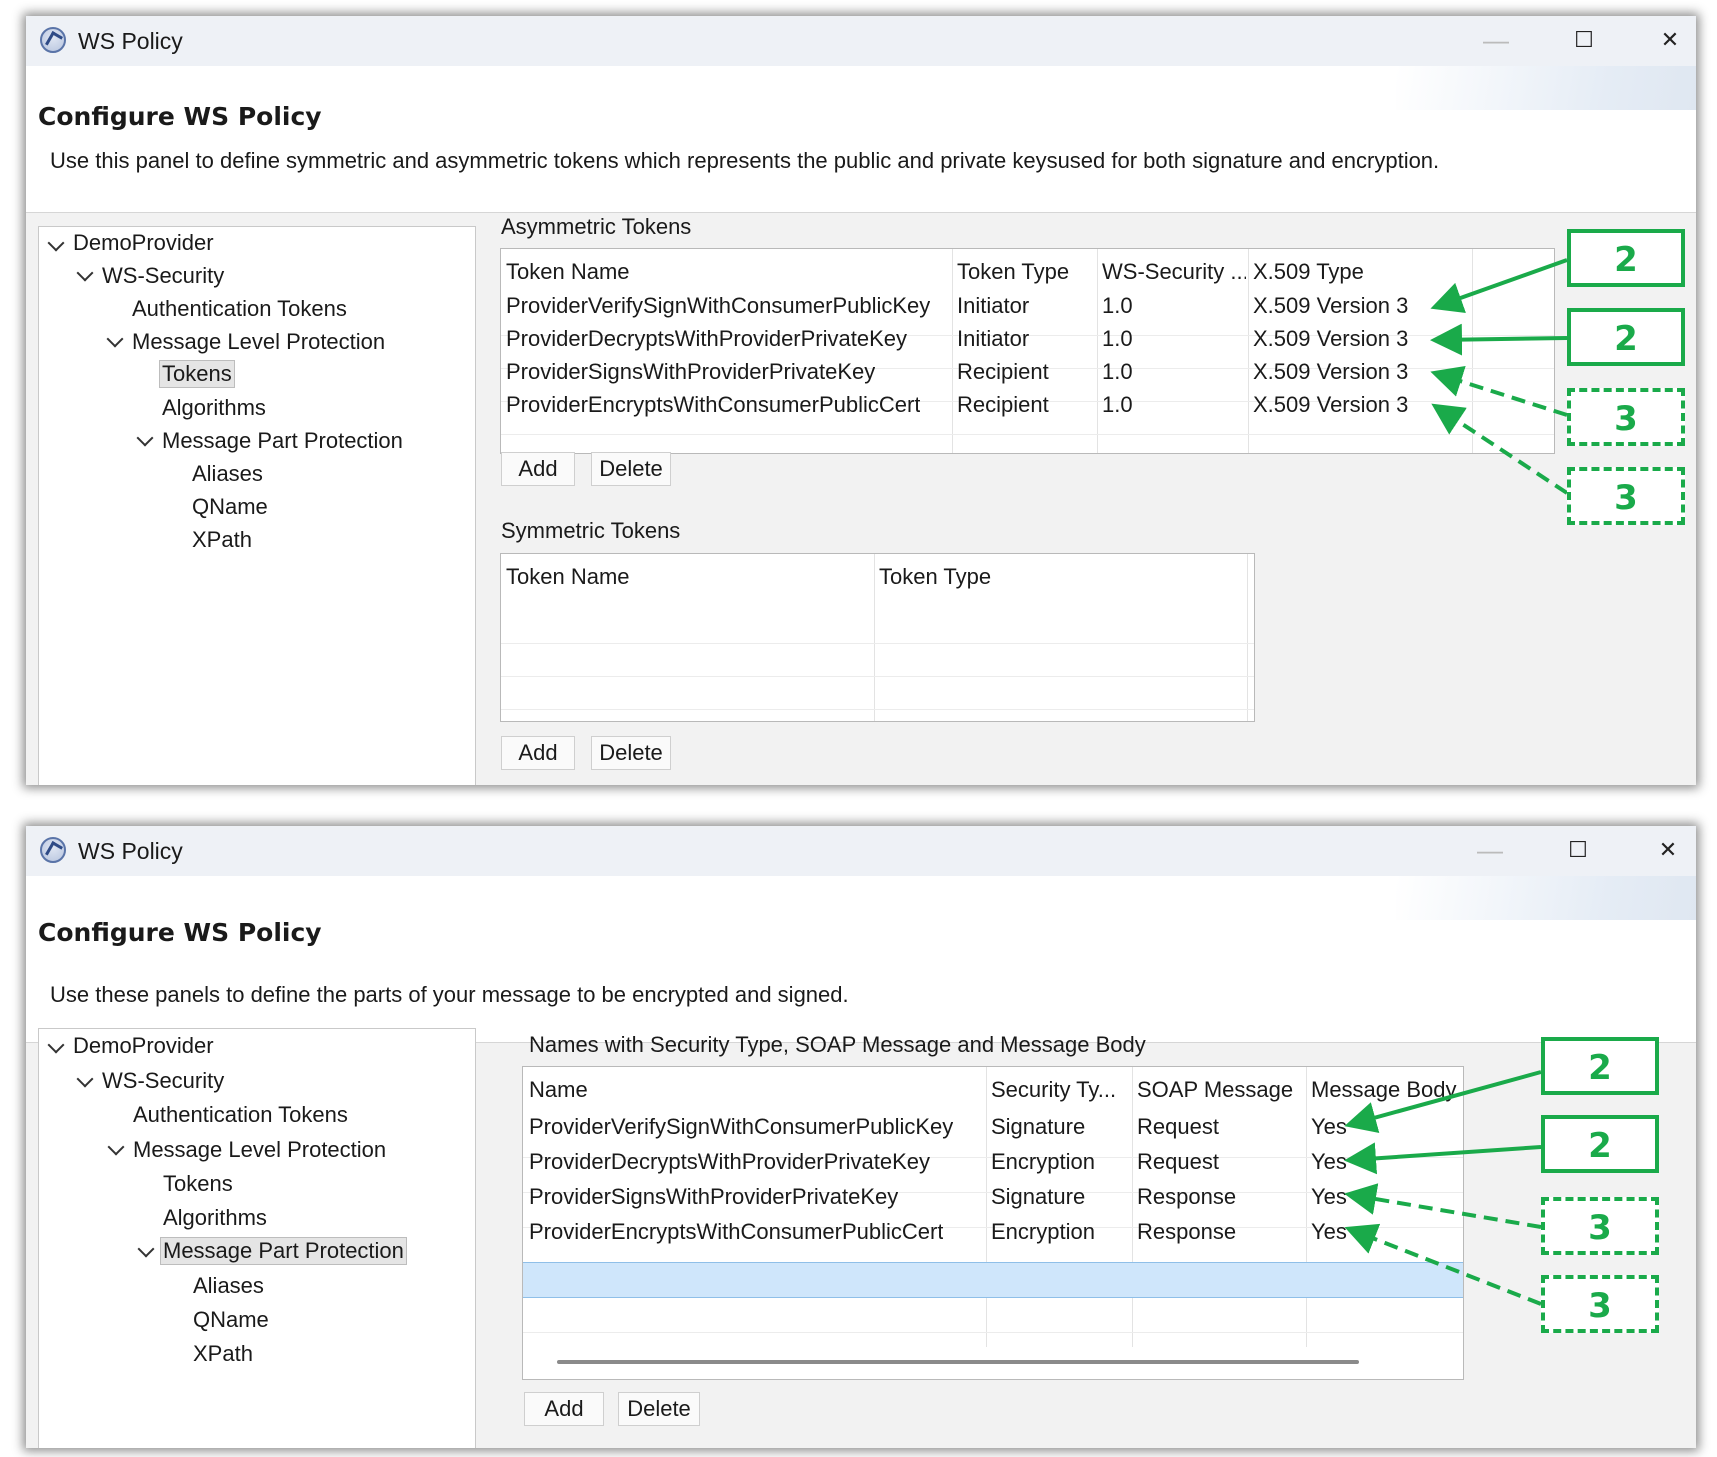  What do you see at coordinates (730, 1161) in the screenshot?
I see `name-cell: ProviderDecryptsWithProviderPrivateKey` at bounding box center [730, 1161].